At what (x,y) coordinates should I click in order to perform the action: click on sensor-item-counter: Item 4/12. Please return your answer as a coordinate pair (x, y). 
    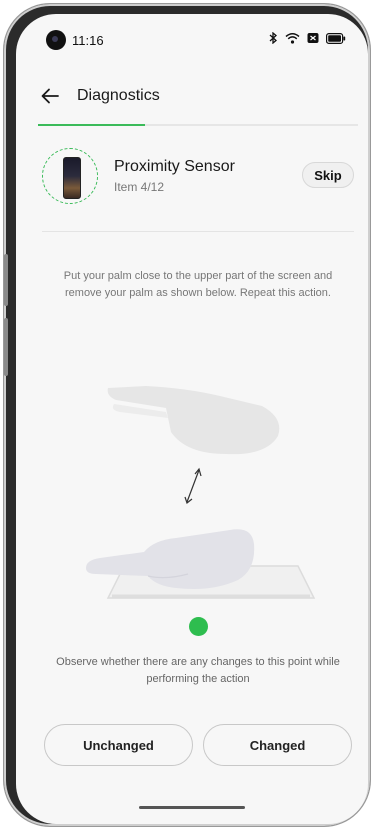
    Looking at the image, I should click on (139, 187).